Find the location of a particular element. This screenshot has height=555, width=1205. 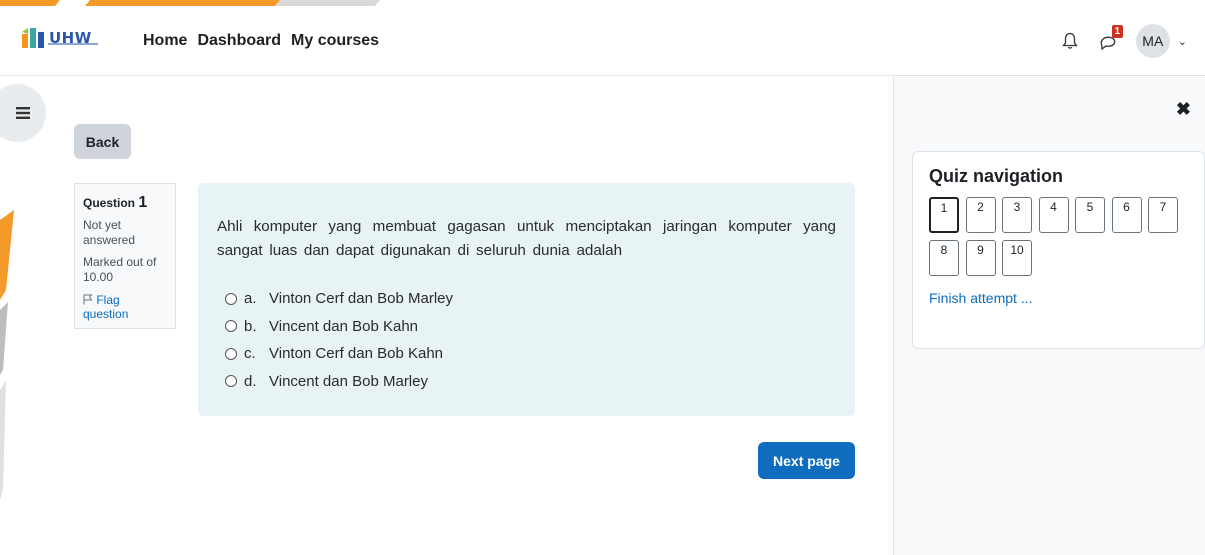

site-logo: UHW is located at coordinates (59, 38).